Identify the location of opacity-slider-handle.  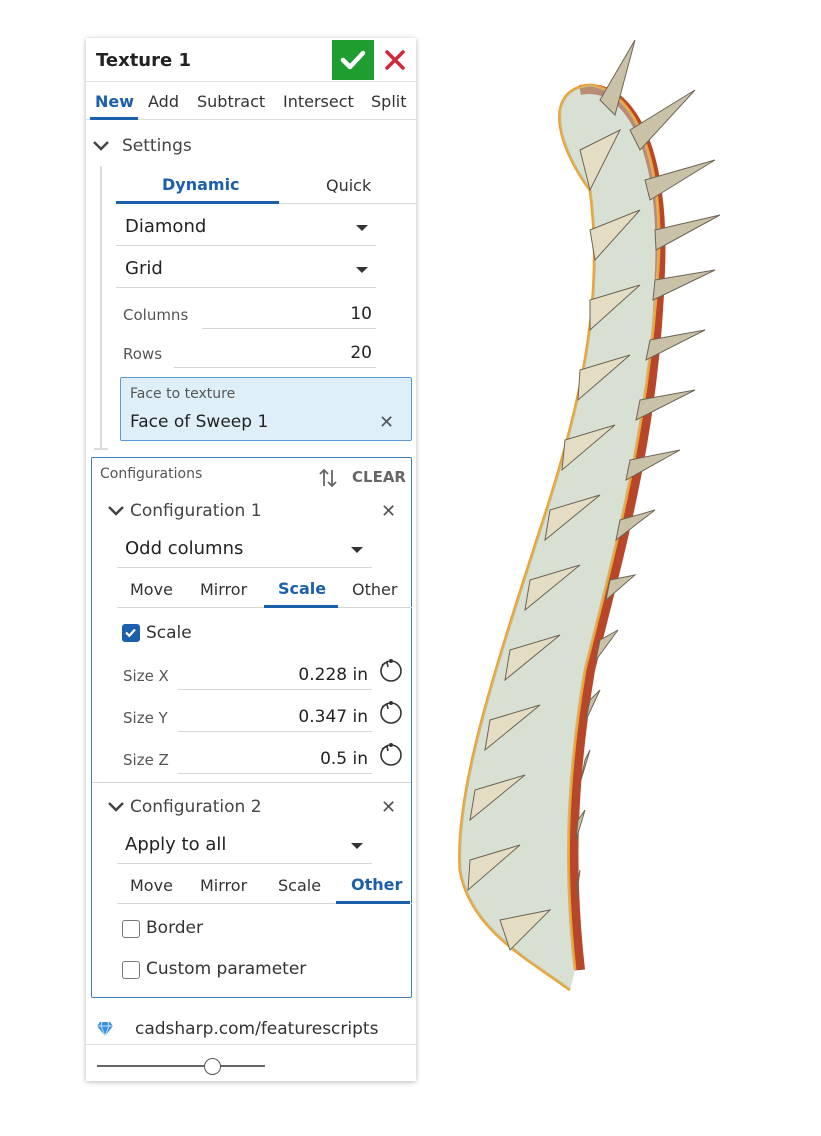
(212, 1066).